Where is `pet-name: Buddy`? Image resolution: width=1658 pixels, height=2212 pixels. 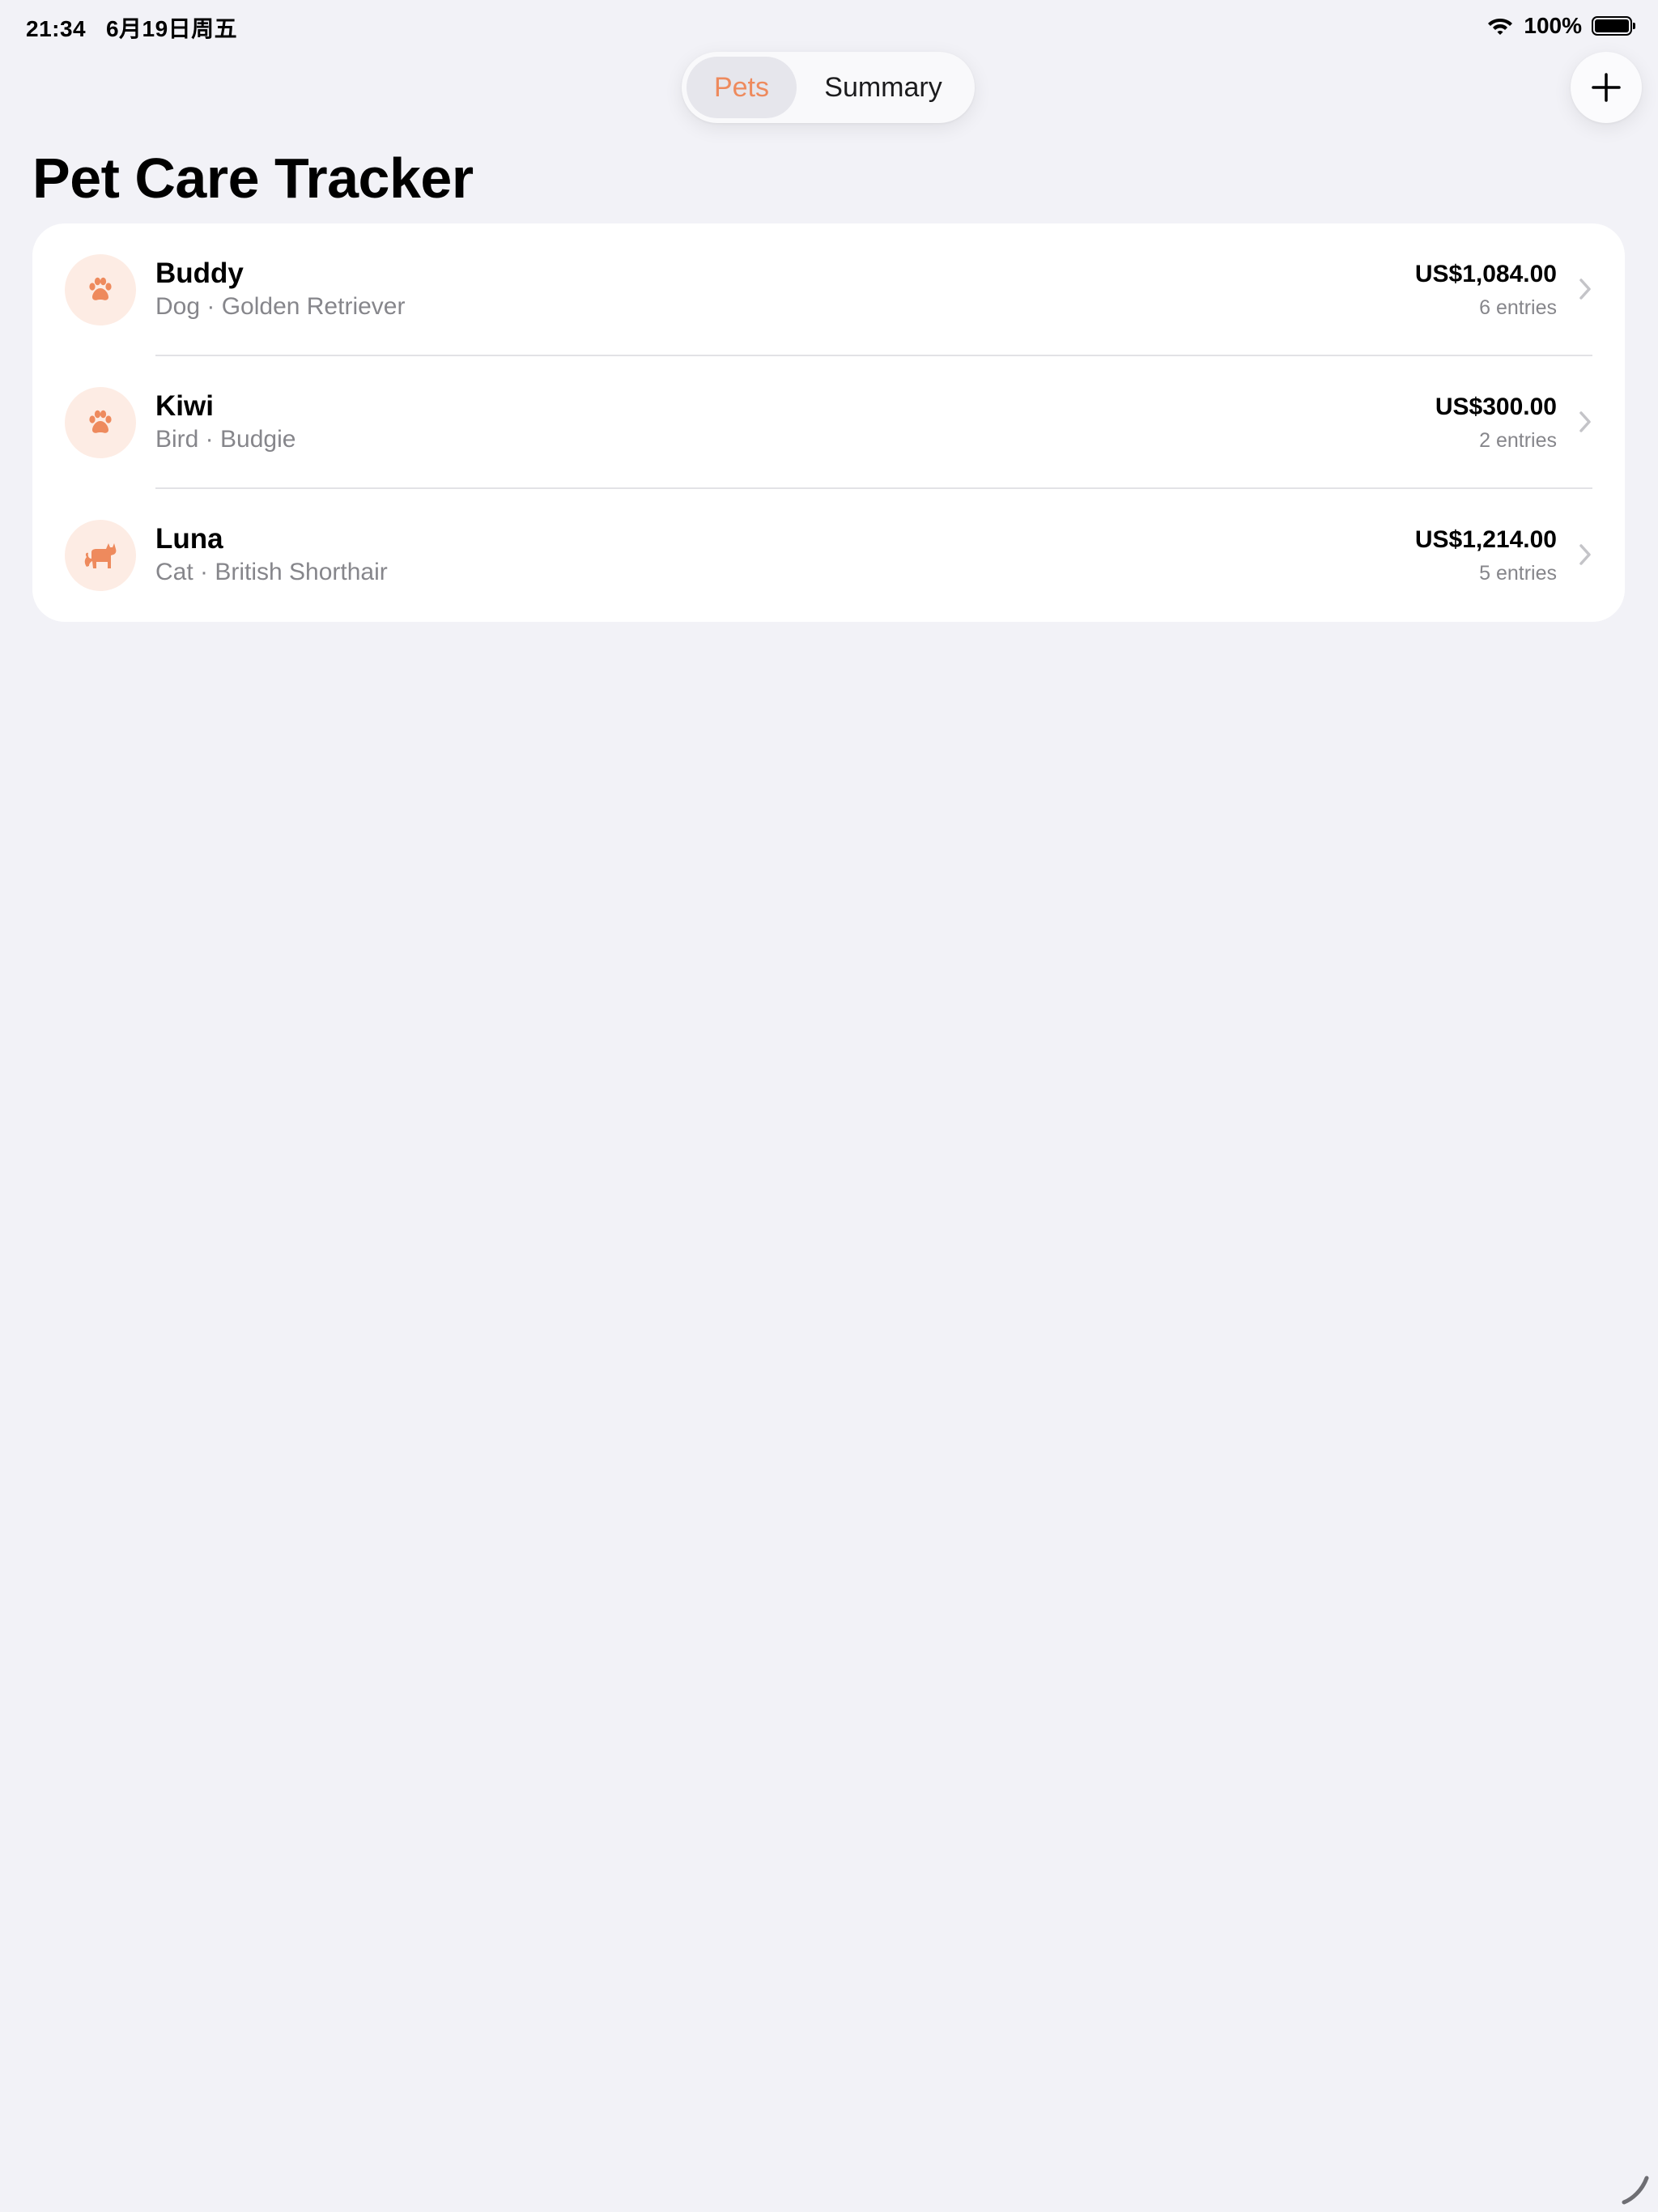 pet-name: Buddy is located at coordinates (199, 273).